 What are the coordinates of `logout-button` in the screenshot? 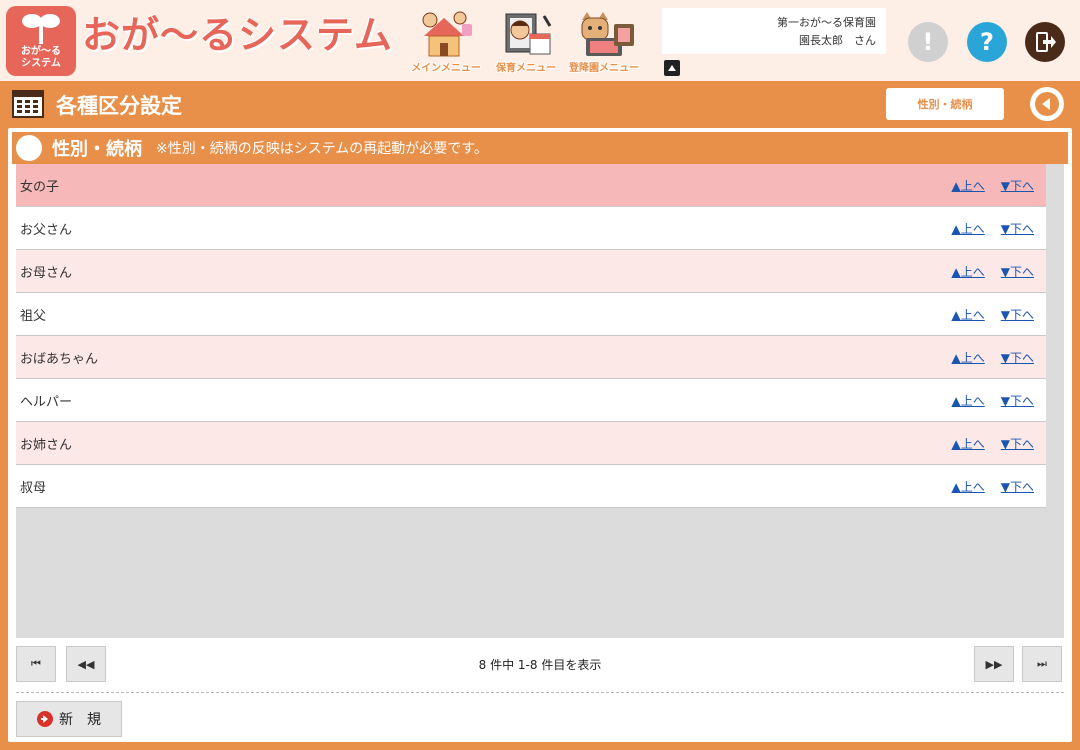 It's located at (1045, 42).